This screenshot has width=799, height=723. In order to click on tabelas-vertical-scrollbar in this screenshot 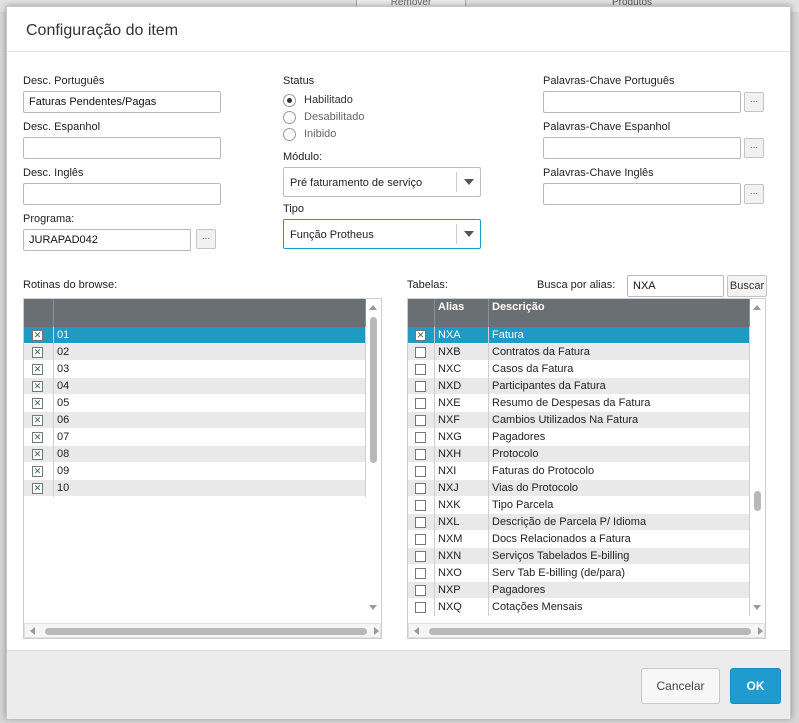, I will do `click(757, 458)`.